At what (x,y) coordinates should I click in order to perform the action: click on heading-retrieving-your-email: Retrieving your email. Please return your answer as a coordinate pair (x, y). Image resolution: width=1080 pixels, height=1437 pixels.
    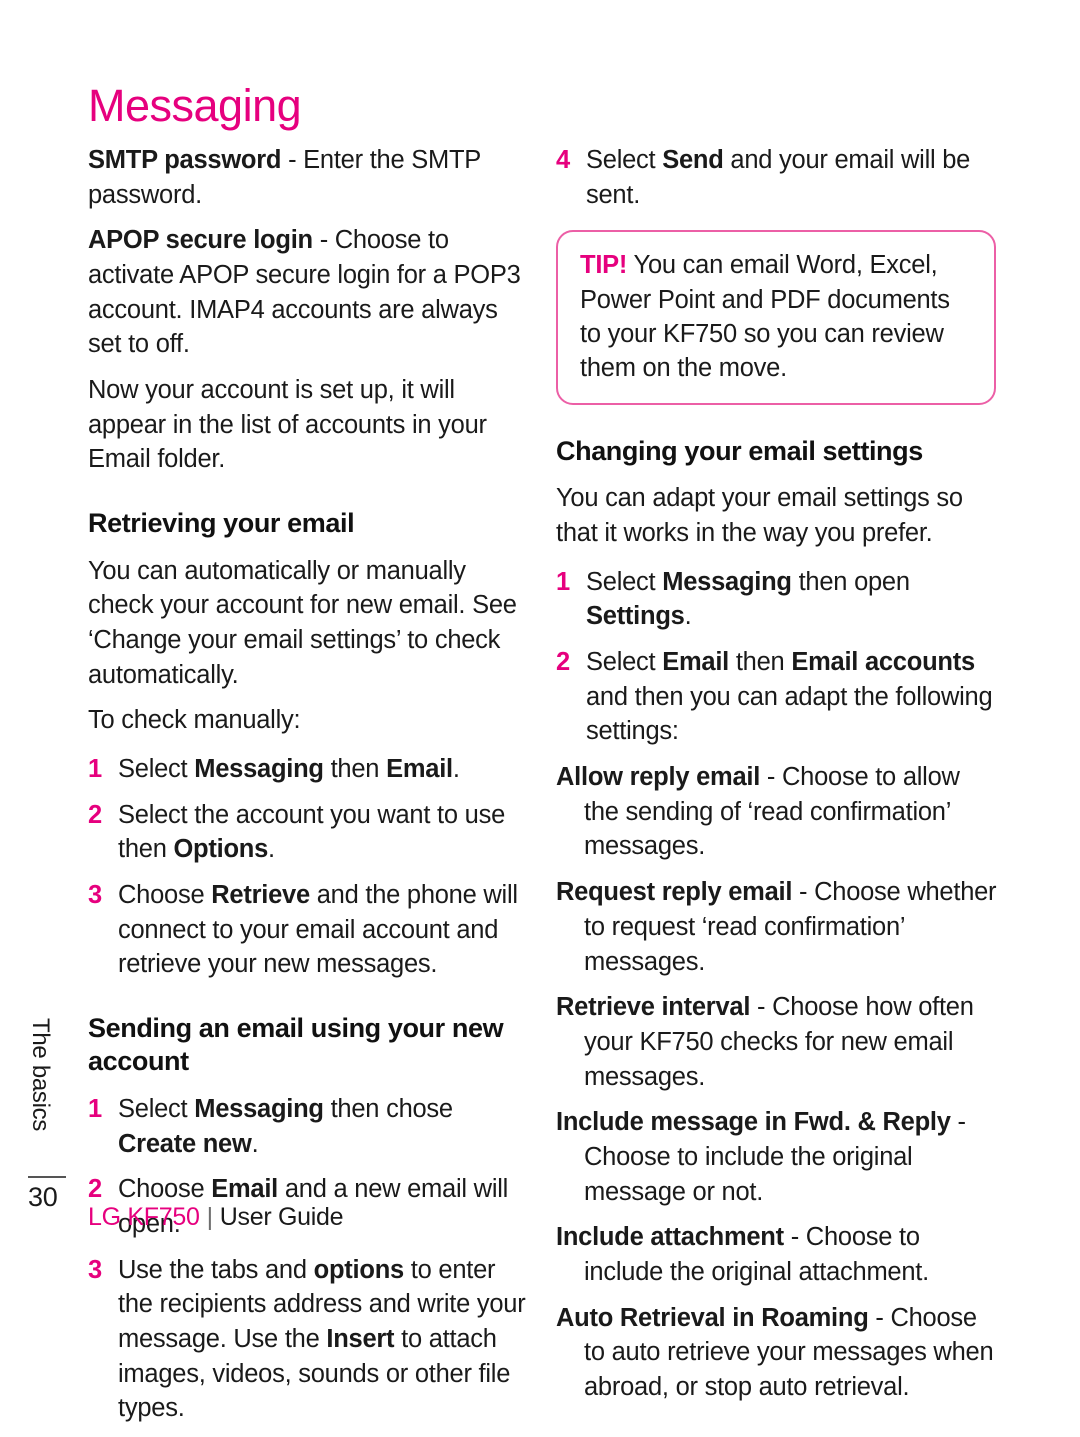
    Looking at the image, I should click on (221, 523).